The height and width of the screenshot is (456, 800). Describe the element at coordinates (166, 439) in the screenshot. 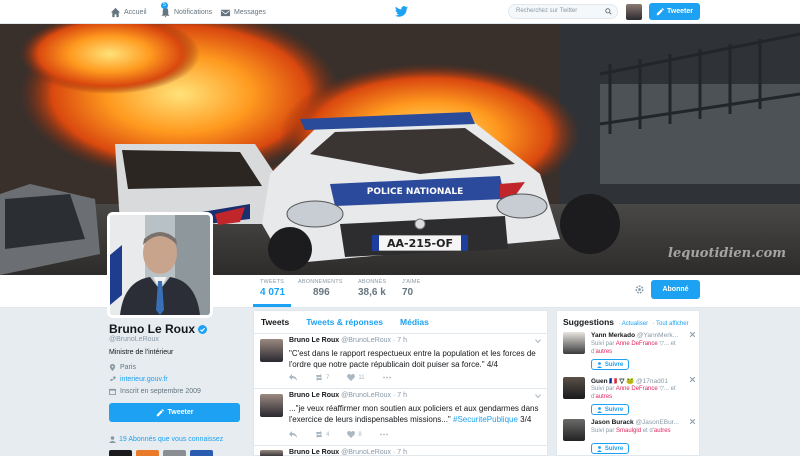

I see `followers-you-know-link: 19 Abonnés que vous connaissez` at that location.